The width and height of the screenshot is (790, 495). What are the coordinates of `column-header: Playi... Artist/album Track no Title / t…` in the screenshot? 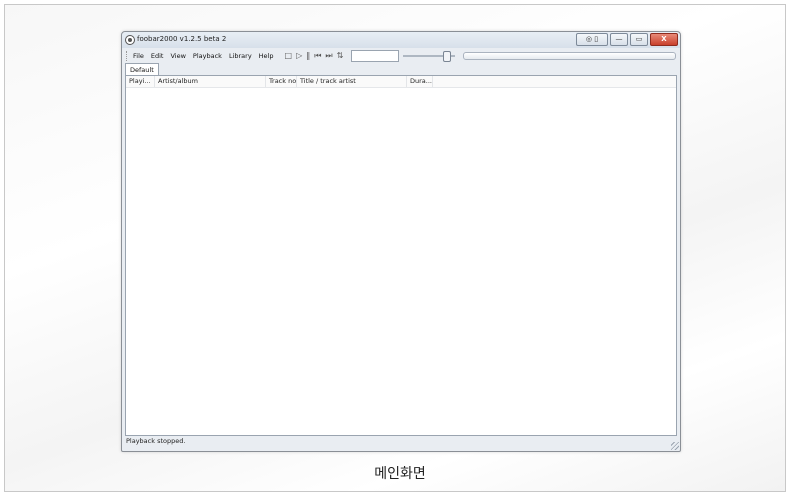 It's located at (401, 82).